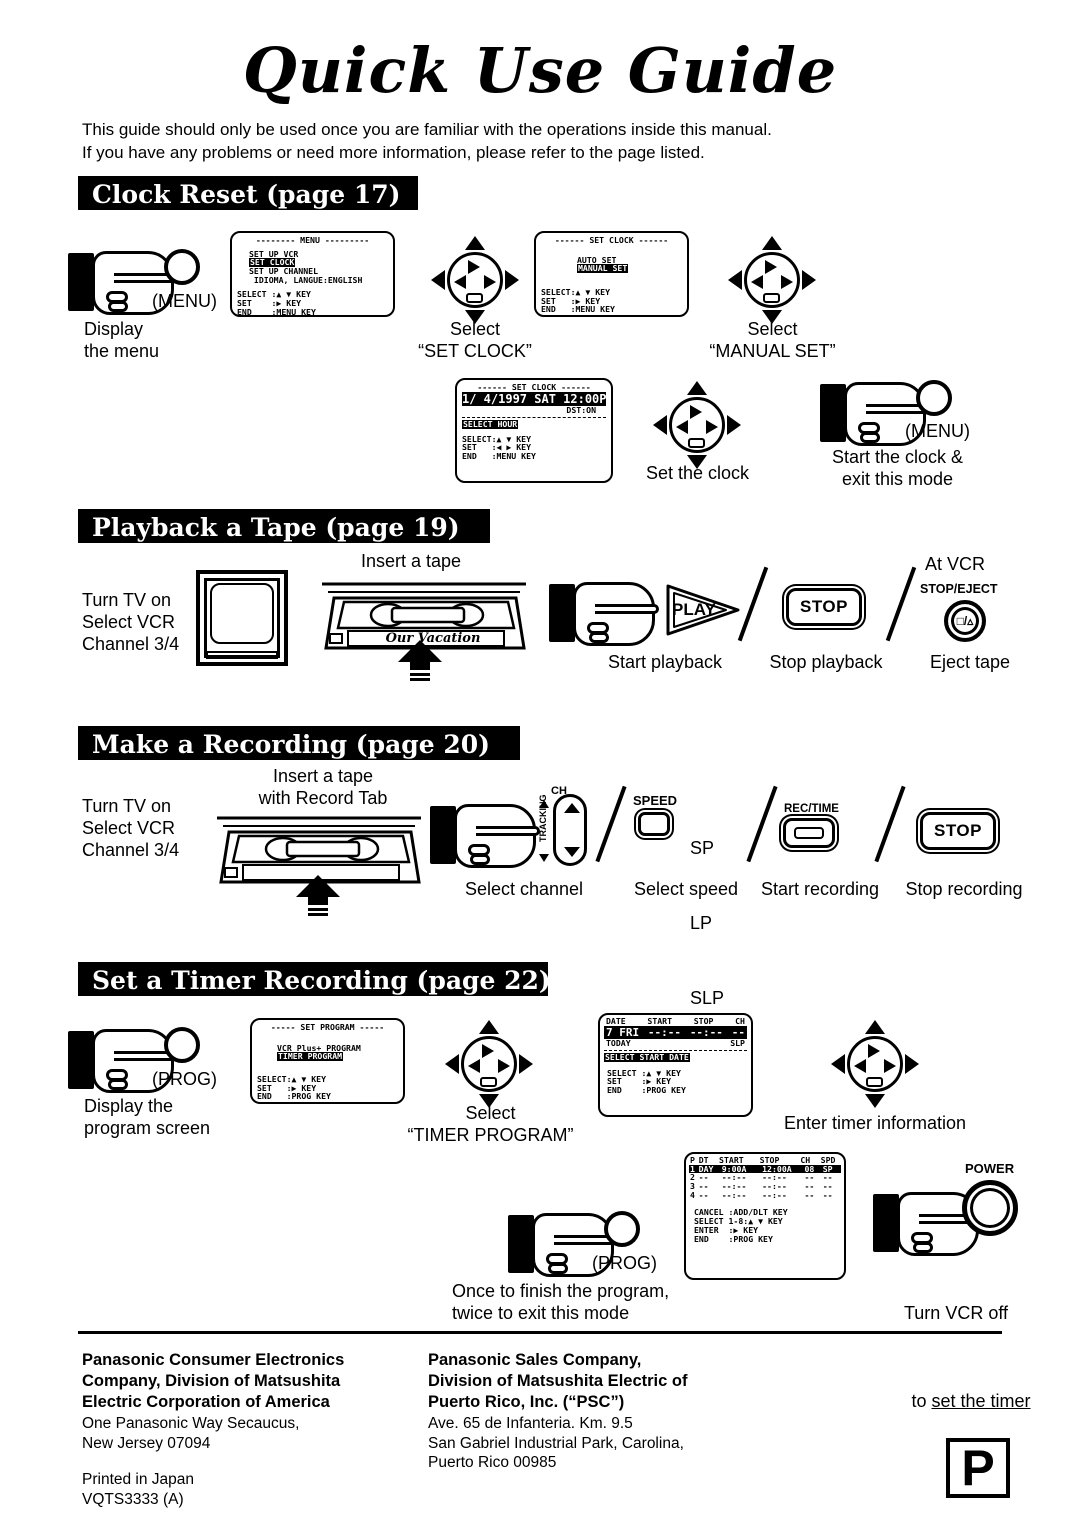  What do you see at coordinates (536, 399) in the screenshot?
I see `osd-clock-datetime: 1/ 4/1997 SAT 12:00PM` at bounding box center [536, 399].